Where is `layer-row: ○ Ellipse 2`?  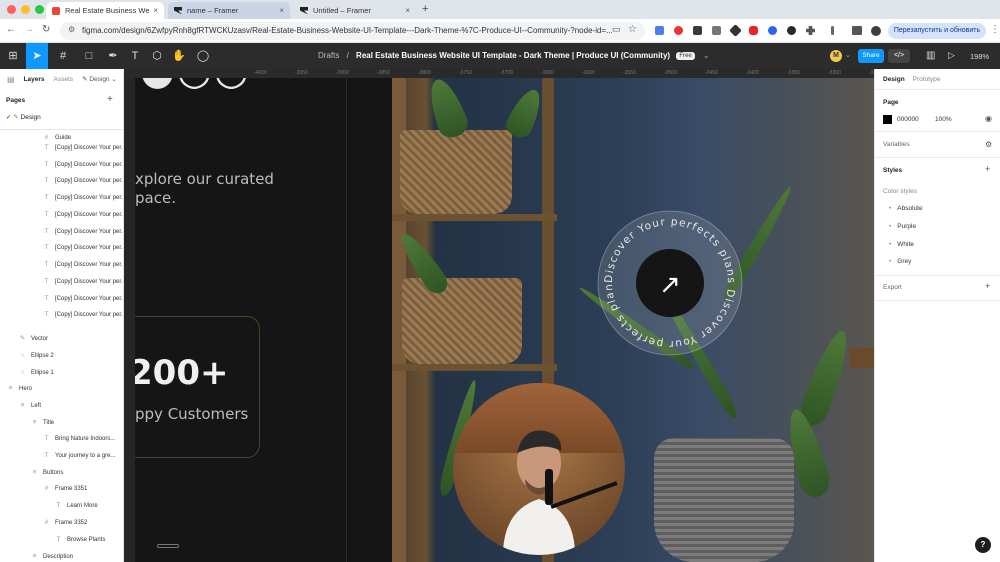 layer-row: ○ Ellipse 2 is located at coordinates (61, 356).